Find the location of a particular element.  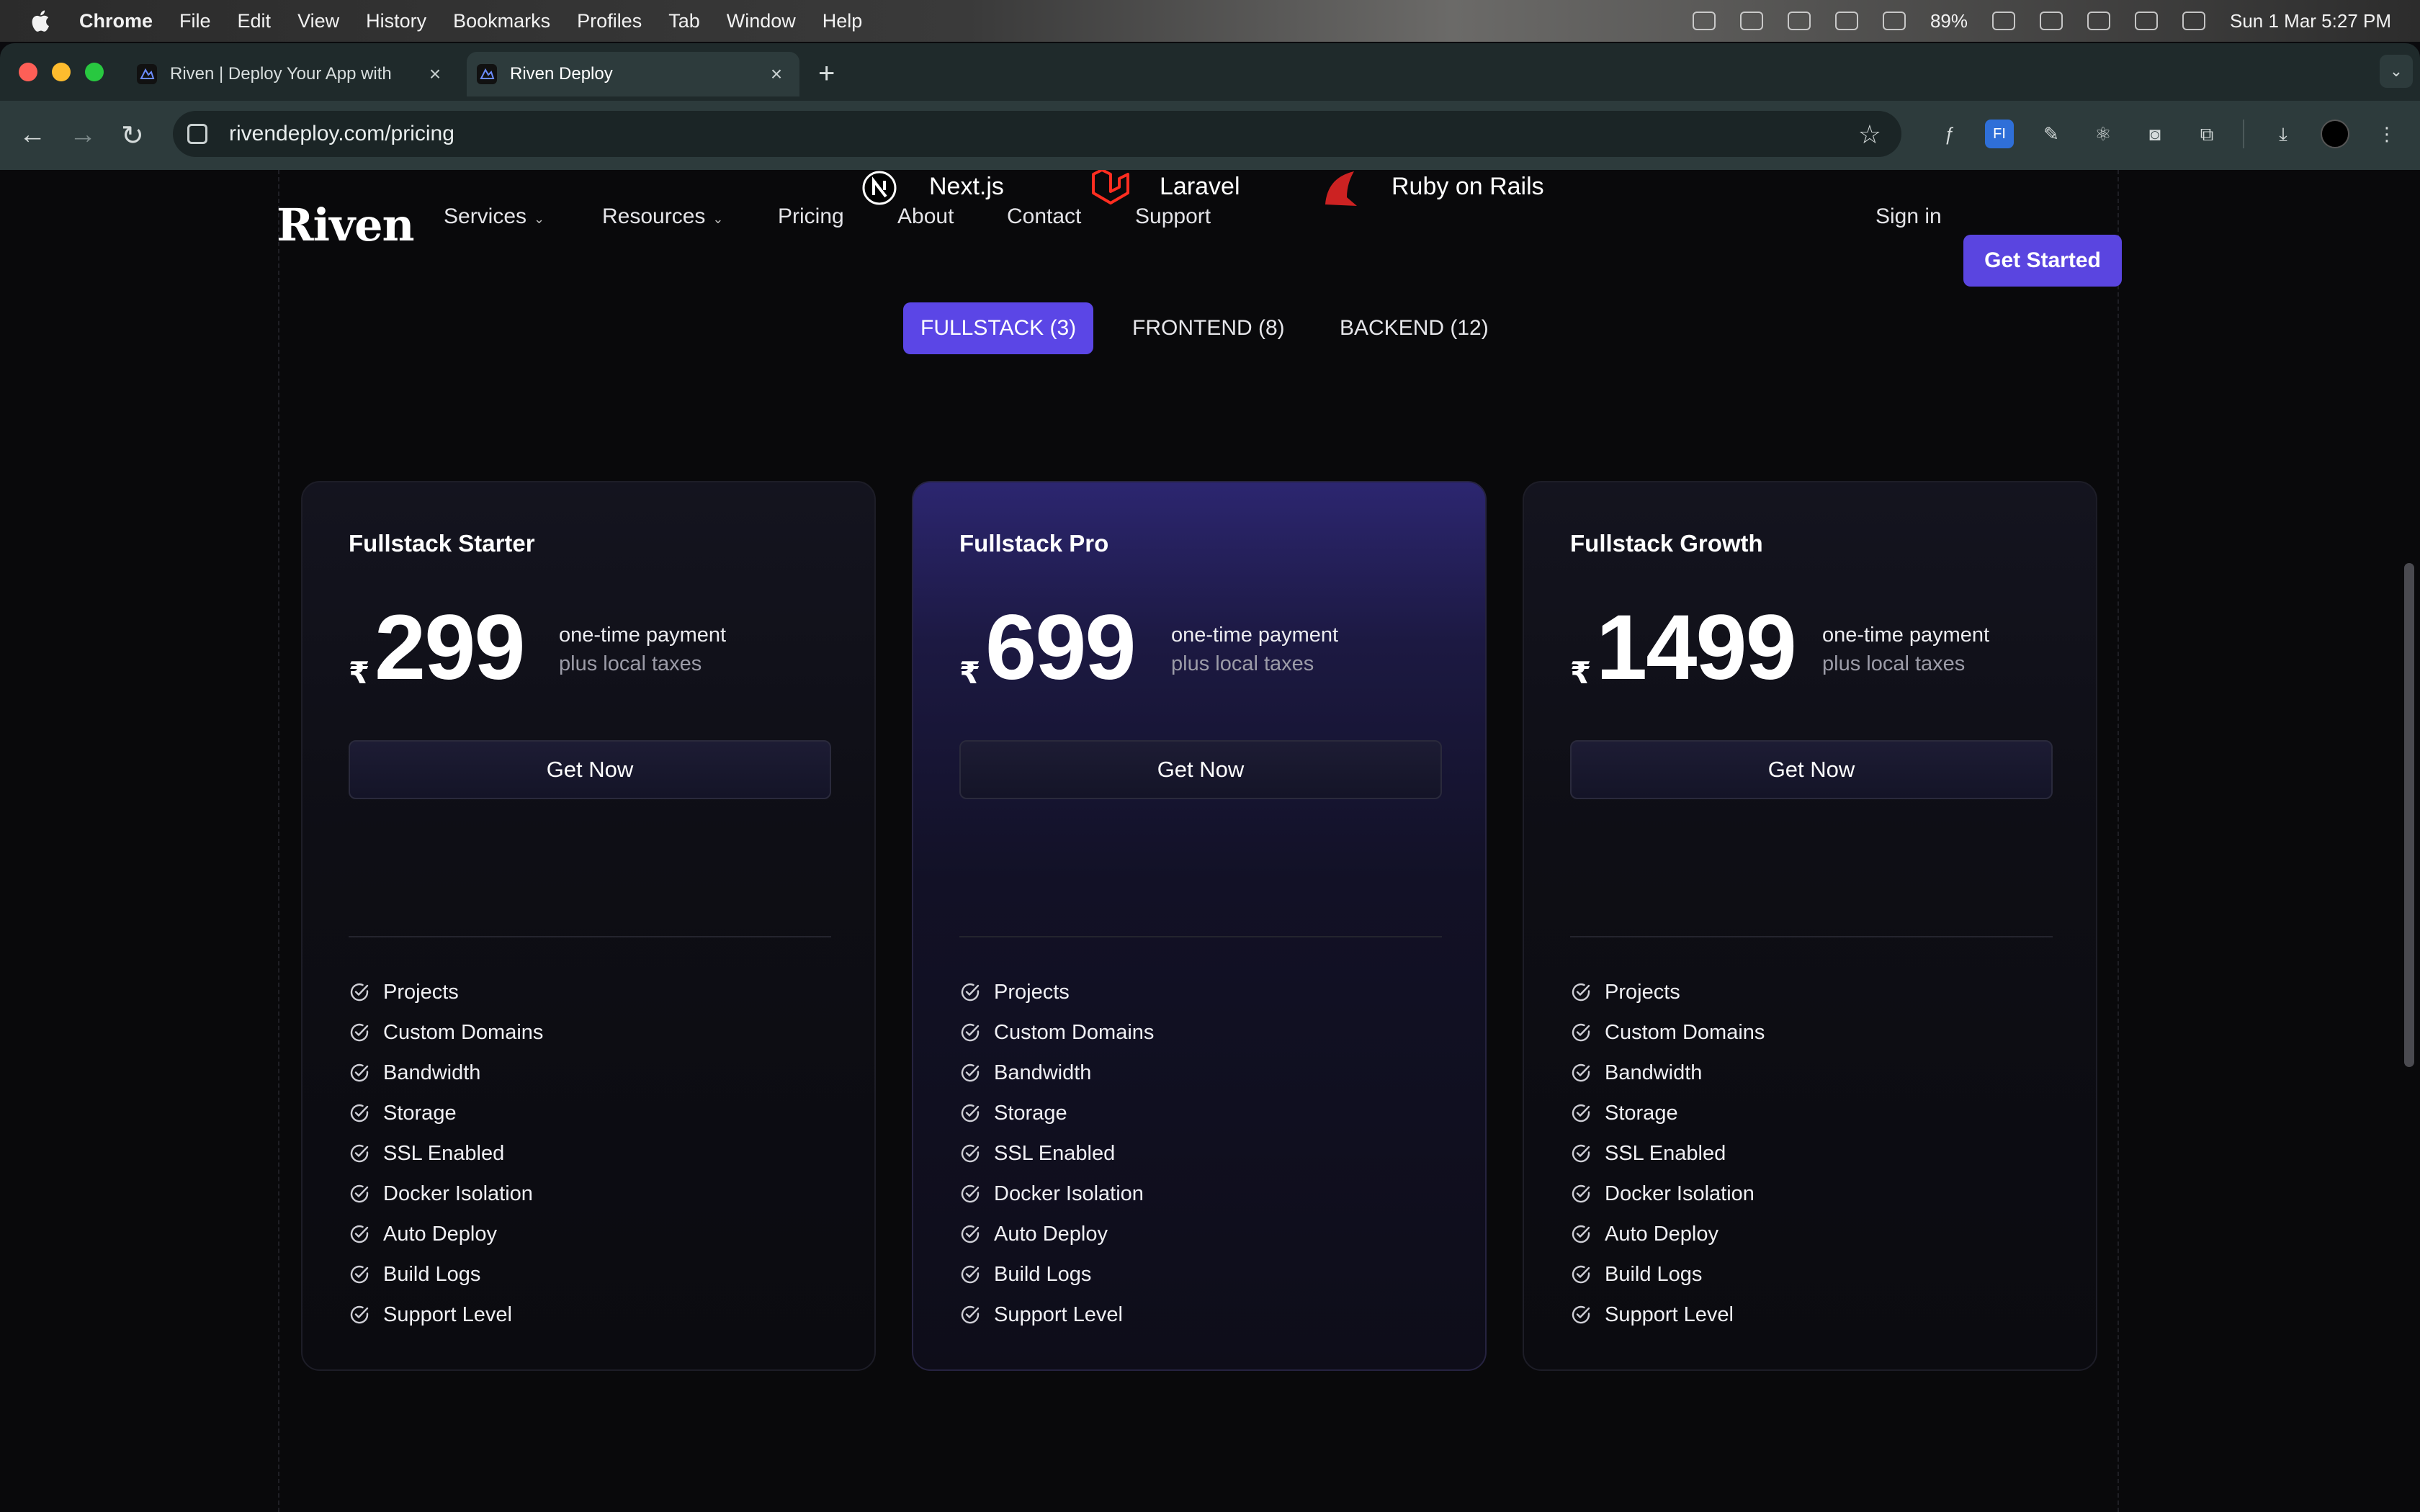

apple-logo-icon is located at coordinates (39, 21).